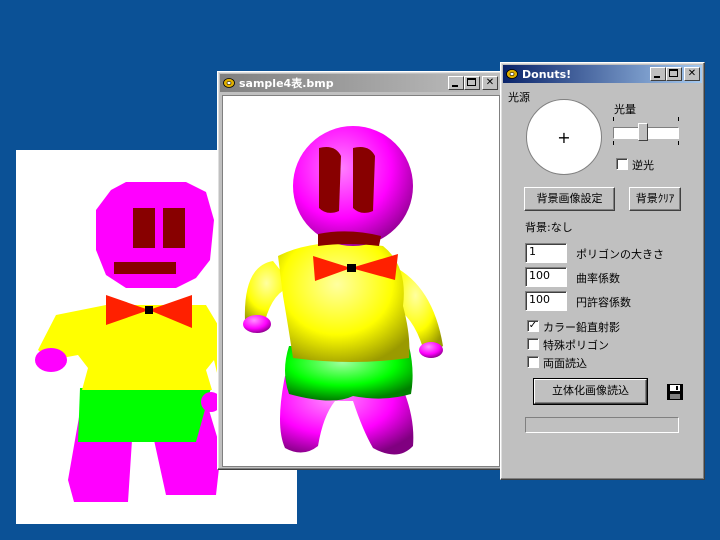 The image size is (720, 540). What do you see at coordinates (549, 227) in the screenshot?
I see `background-status: 背景:なし` at bounding box center [549, 227].